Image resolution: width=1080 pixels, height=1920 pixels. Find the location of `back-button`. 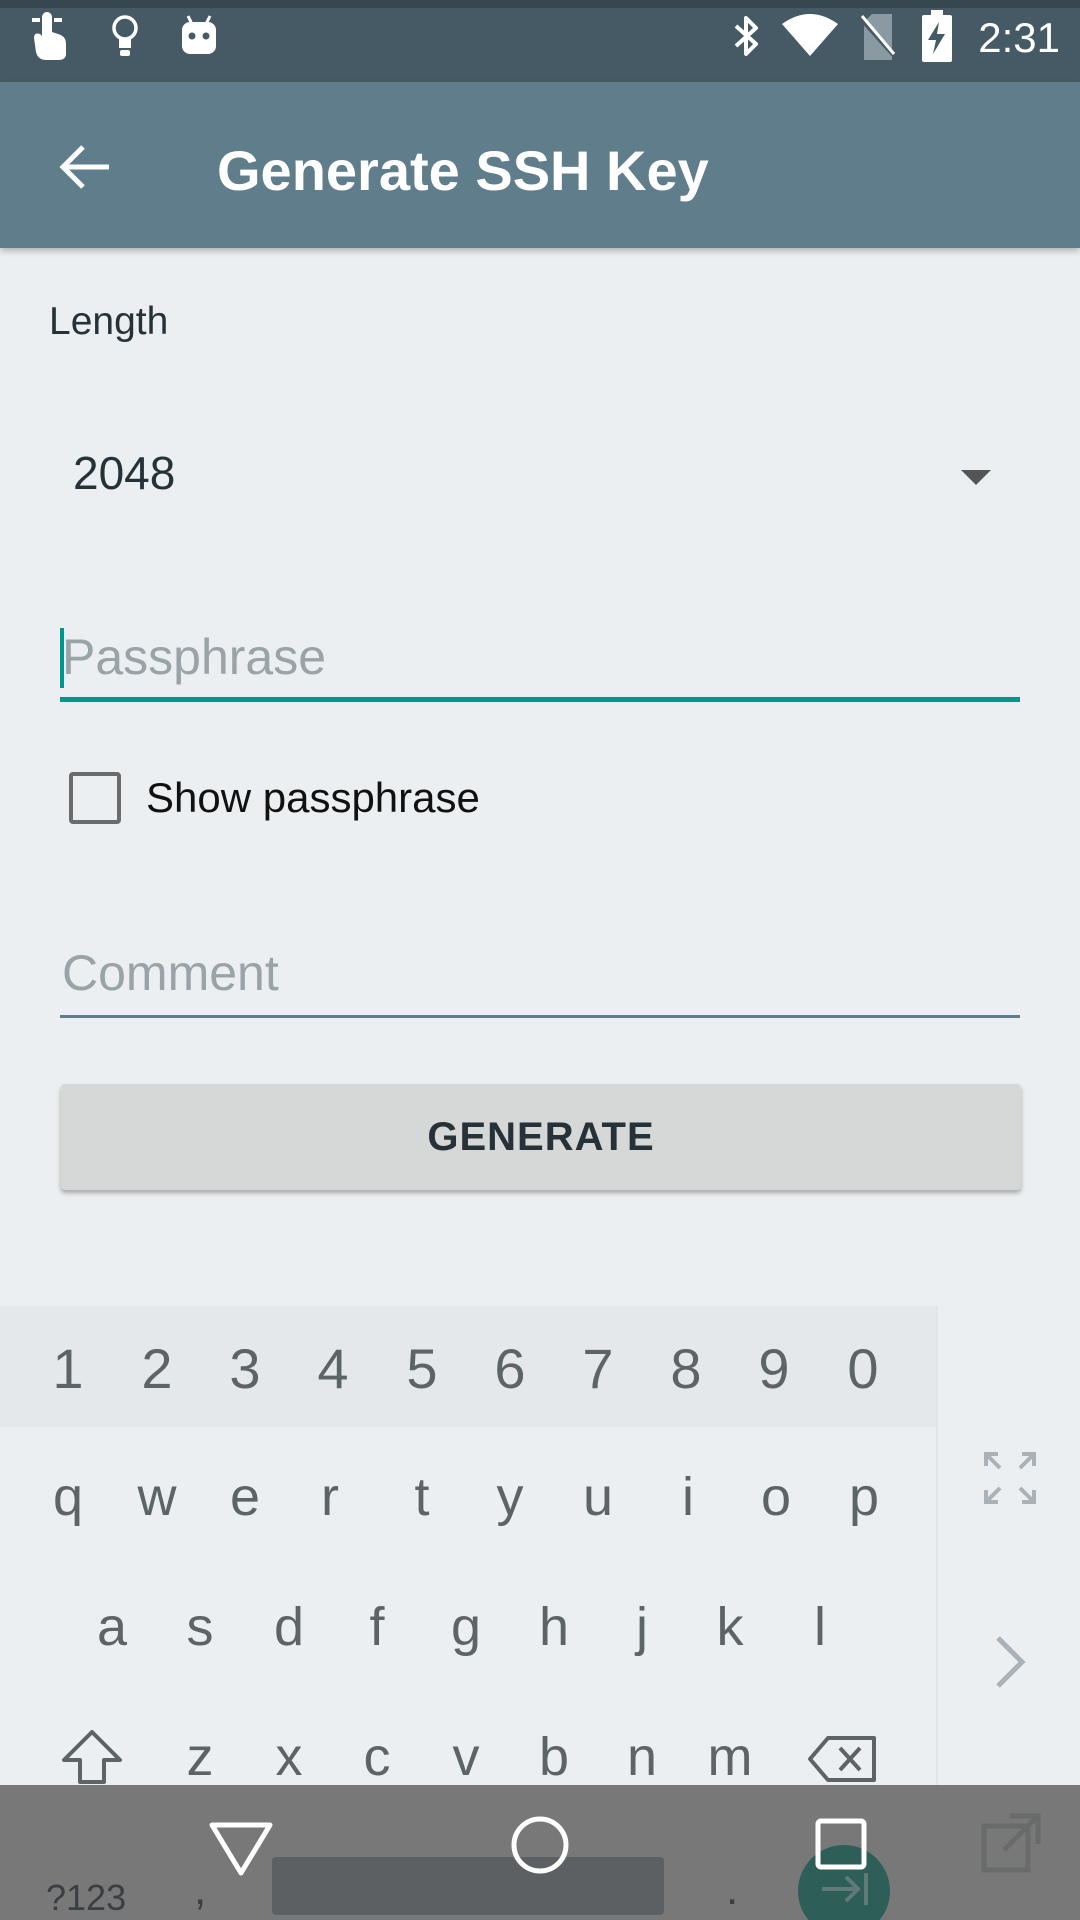

back-button is located at coordinates (85, 167).